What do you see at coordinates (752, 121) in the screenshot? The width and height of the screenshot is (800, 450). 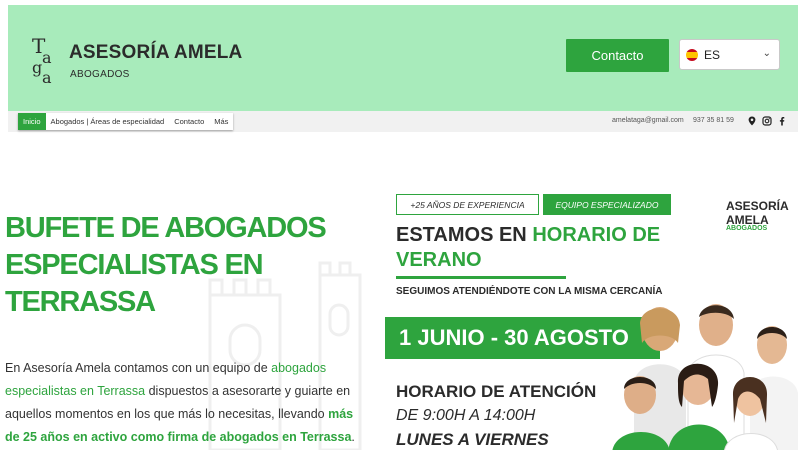 I see `map-pin-icon` at bounding box center [752, 121].